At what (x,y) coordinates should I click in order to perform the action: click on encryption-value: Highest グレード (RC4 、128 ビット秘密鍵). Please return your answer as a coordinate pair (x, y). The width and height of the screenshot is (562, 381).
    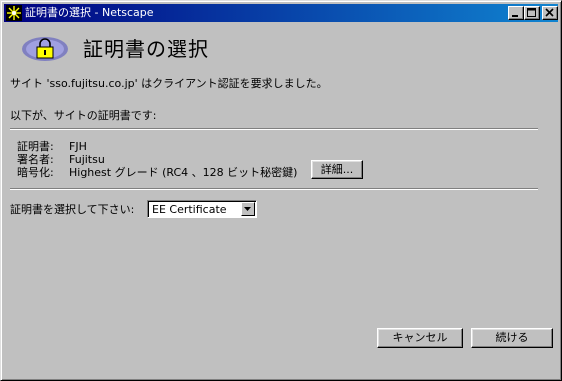
    Looking at the image, I should click on (183, 172).